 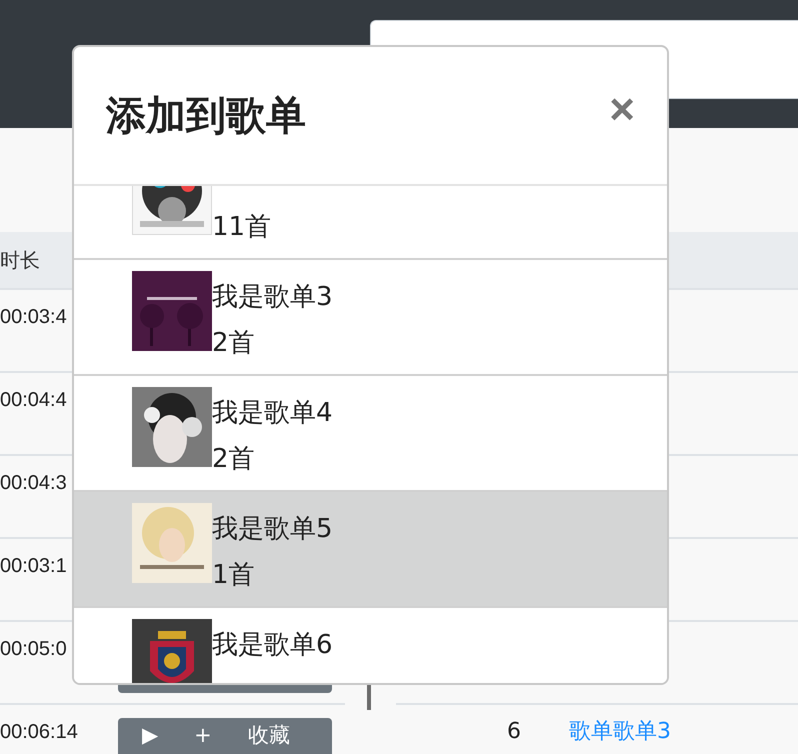 I want to click on playlist-title: 我是歌单4, so click(x=272, y=413).